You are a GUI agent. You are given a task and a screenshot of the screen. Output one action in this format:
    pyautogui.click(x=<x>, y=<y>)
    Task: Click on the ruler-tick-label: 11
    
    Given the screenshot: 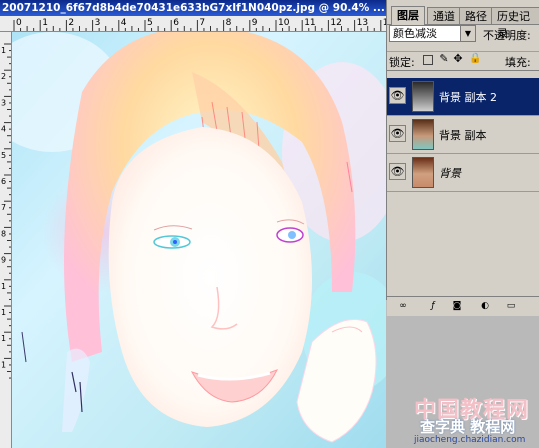 What is the action you would take?
    pyautogui.click(x=309, y=23)
    